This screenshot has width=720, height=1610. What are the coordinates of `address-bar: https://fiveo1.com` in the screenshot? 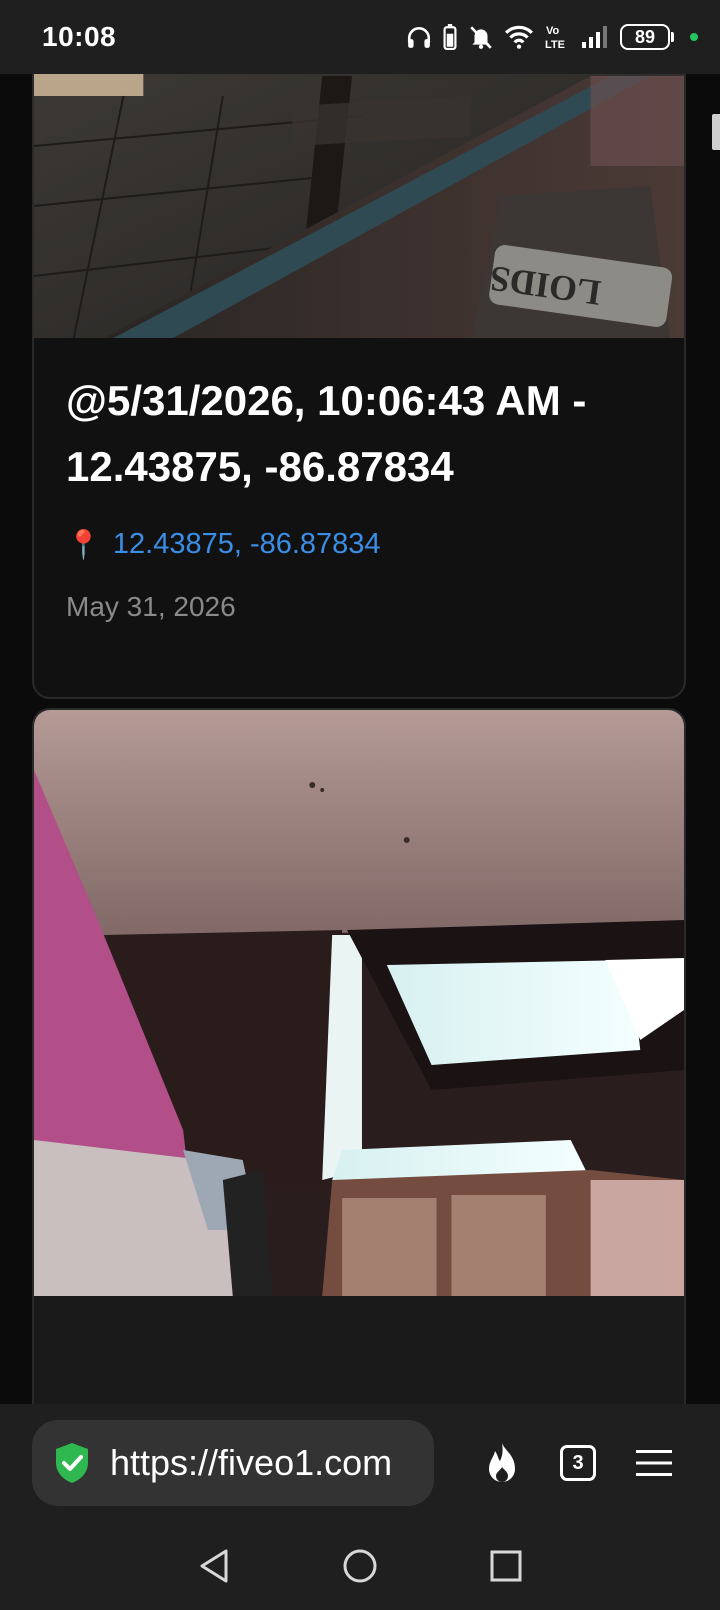 It's located at (233, 1463).